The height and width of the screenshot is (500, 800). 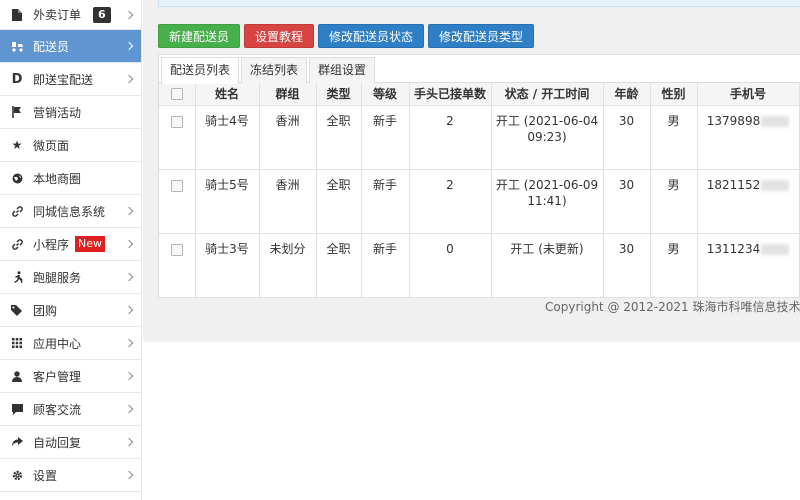 I want to click on tab-rider-list: 配送员列表, so click(x=200, y=70).